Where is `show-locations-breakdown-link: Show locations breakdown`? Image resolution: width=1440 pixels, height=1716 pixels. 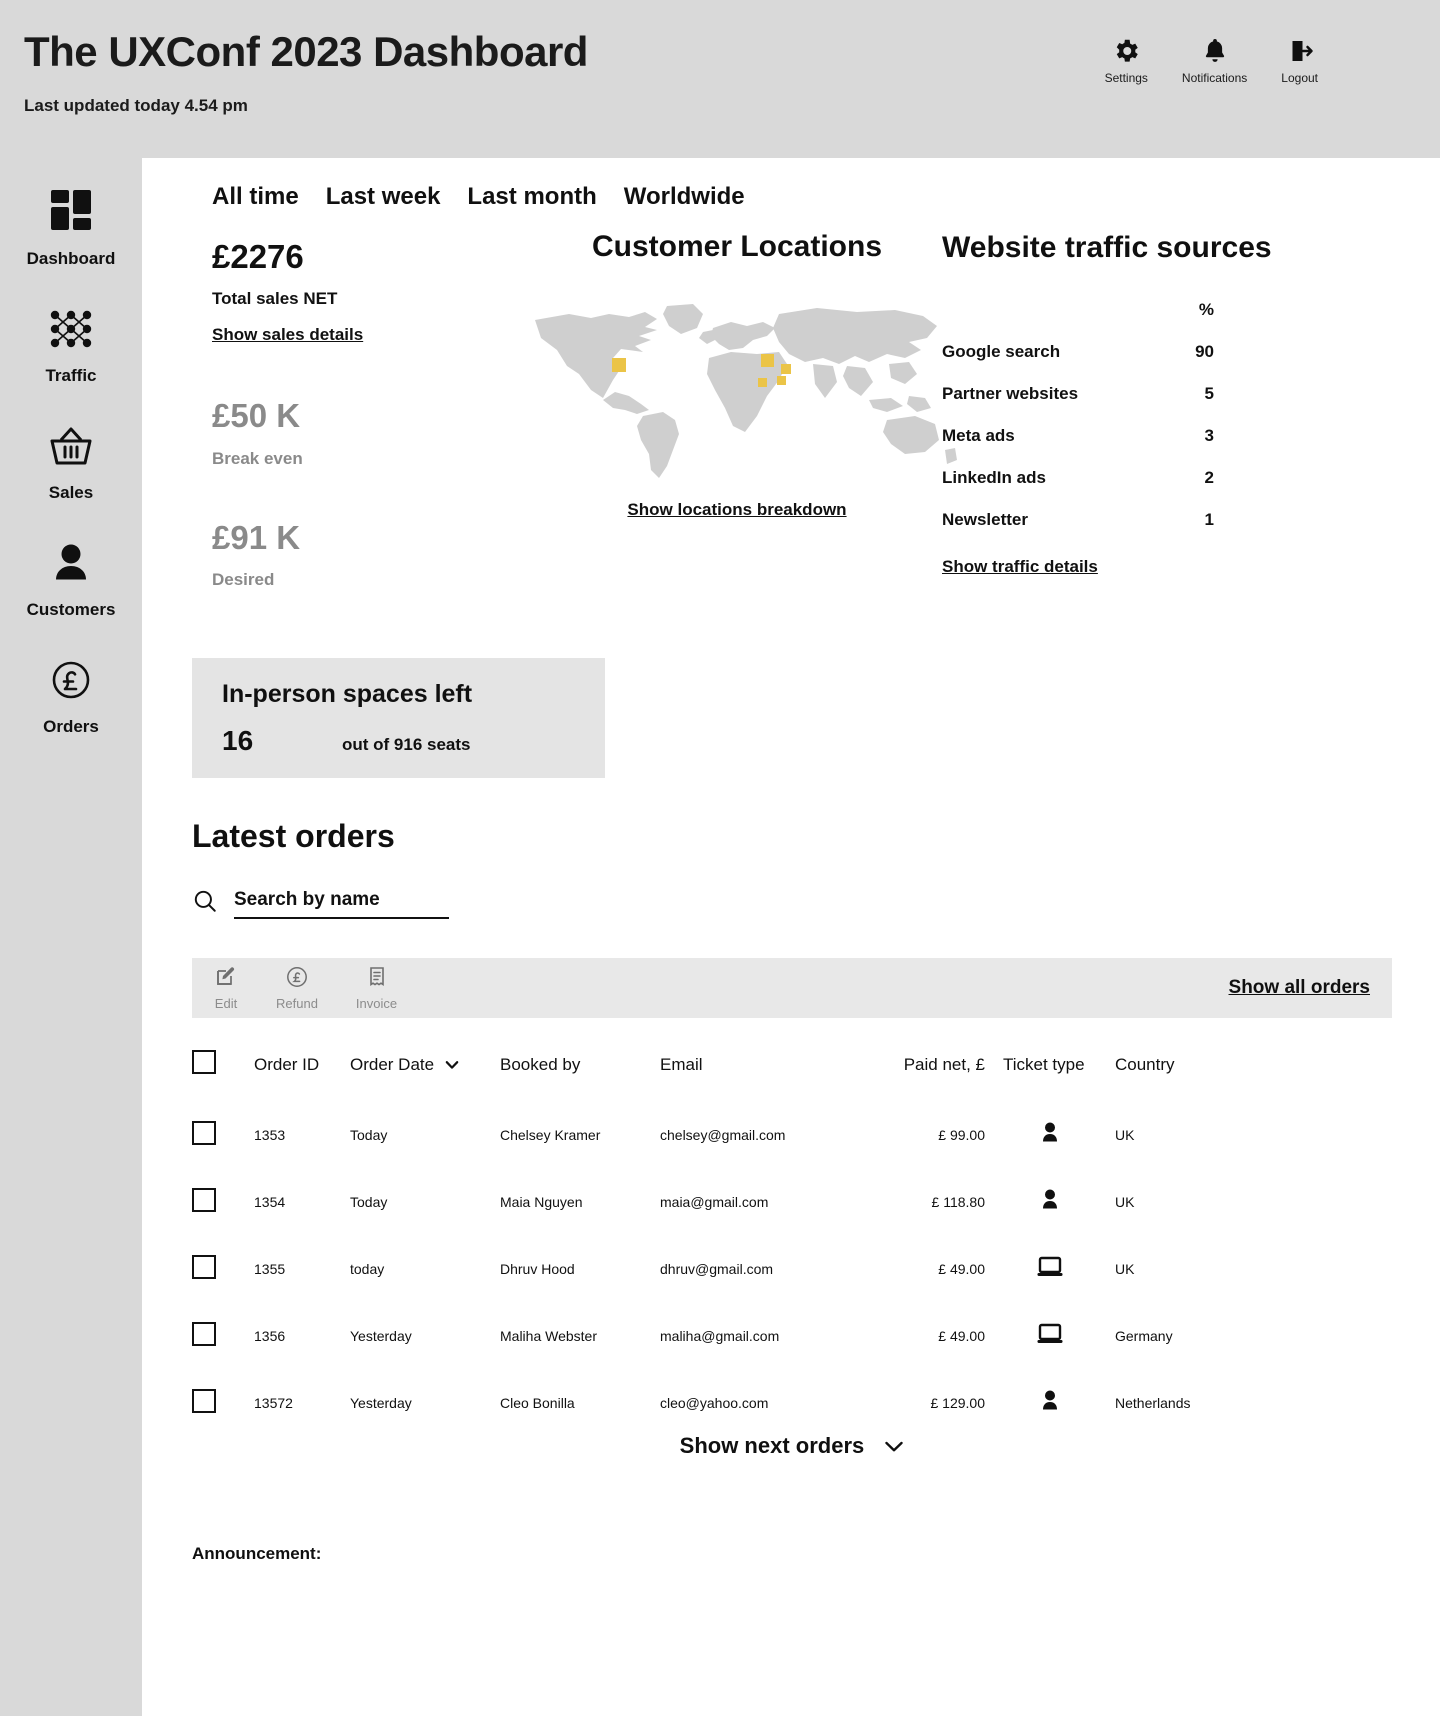 show-locations-breakdown-link: Show locations breakdown is located at coordinates (736, 510).